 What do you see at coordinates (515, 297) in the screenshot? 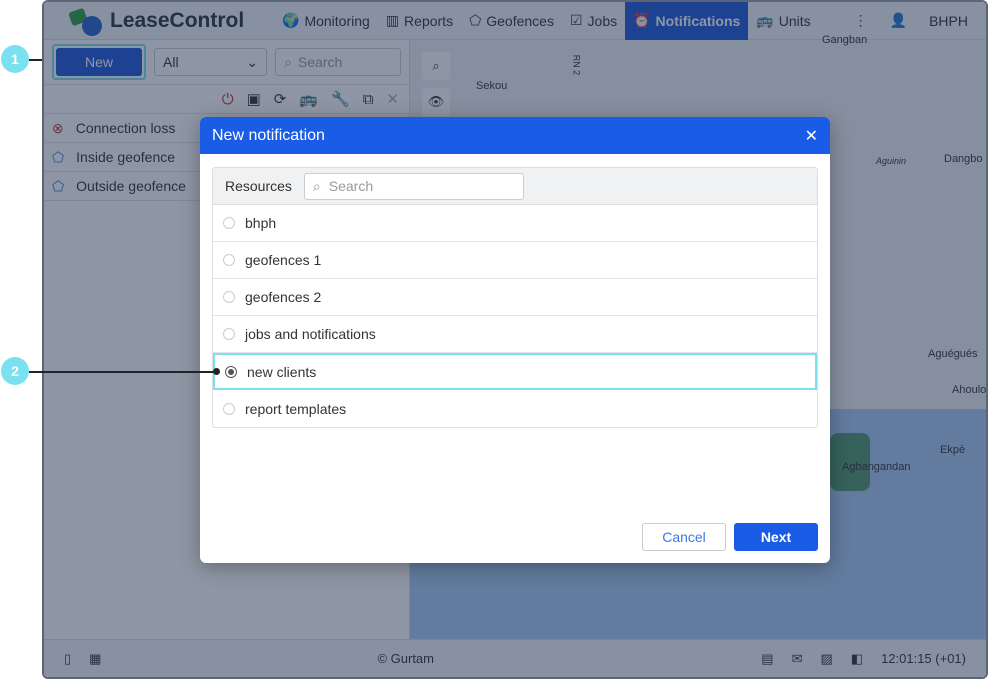
I see `resource-row: geofences 2` at bounding box center [515, 297].